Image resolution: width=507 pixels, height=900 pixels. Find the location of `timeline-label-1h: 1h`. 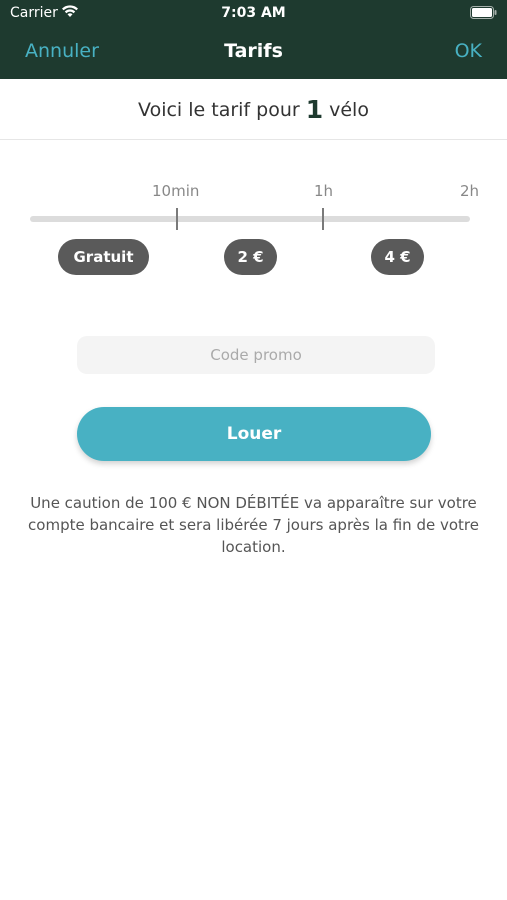

timeline-label-1h: 1h is located at coordinates (324, 191).